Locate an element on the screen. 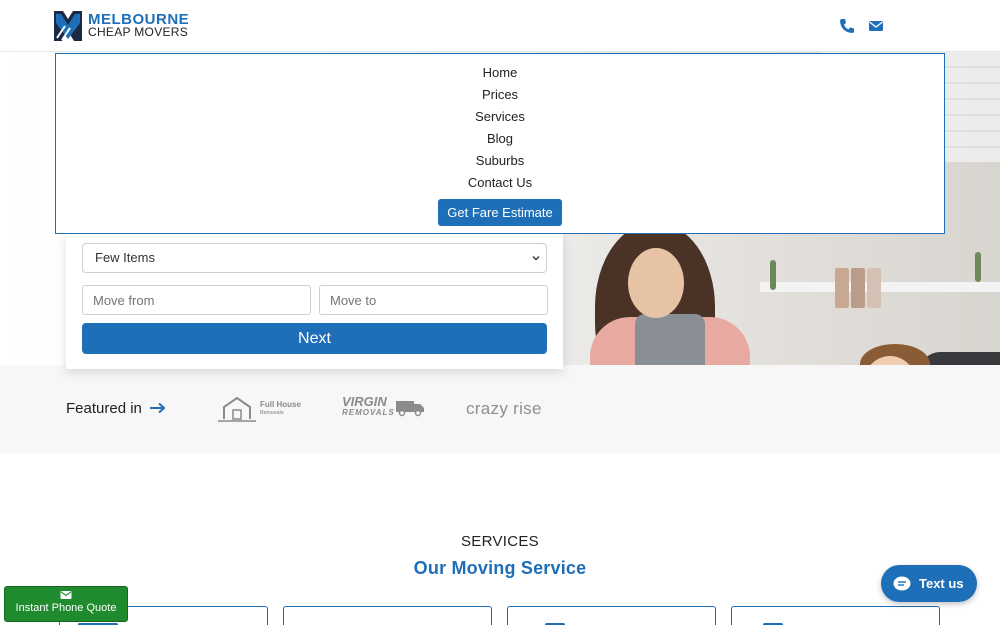 This screenshot has width=1000, height=625. move-size-select: Few Items is located at coordinates (314, 258).